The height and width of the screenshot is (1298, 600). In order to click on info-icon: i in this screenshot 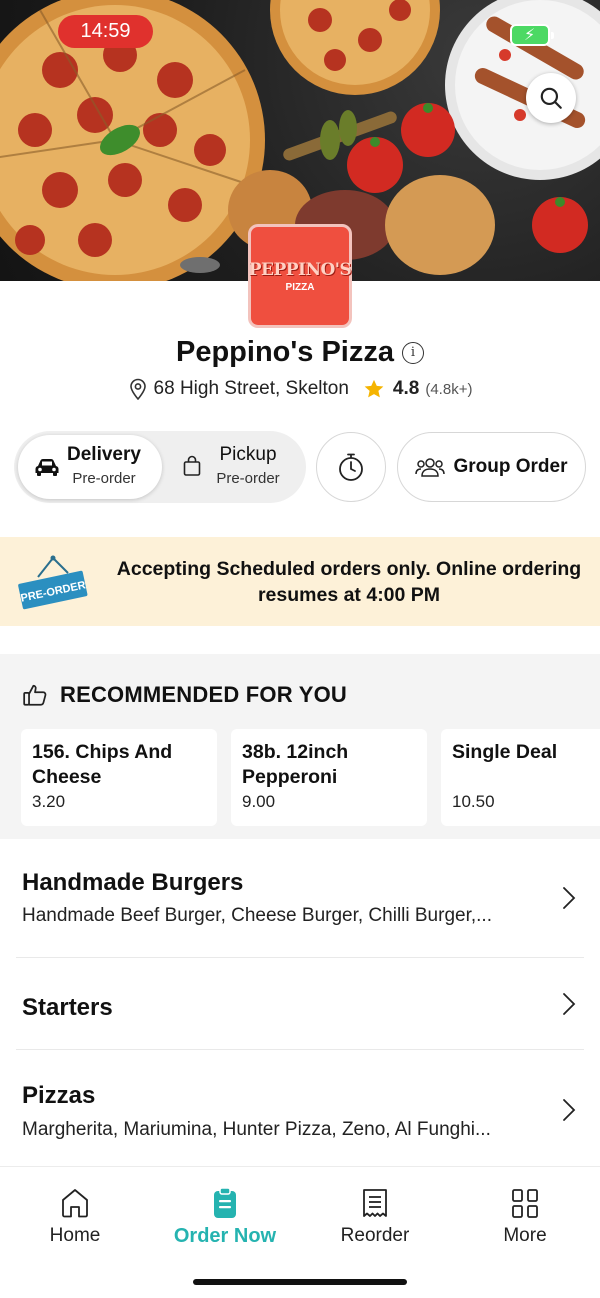, I will do `click(413, 352)`.